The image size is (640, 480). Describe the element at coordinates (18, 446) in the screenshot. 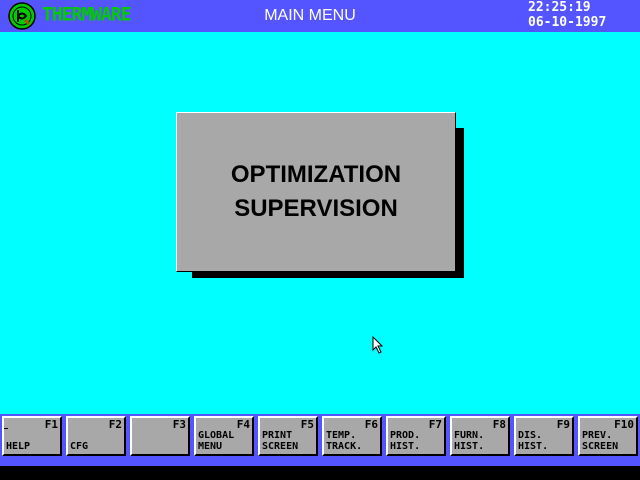

I see `fkey-label: HELP` at that location.